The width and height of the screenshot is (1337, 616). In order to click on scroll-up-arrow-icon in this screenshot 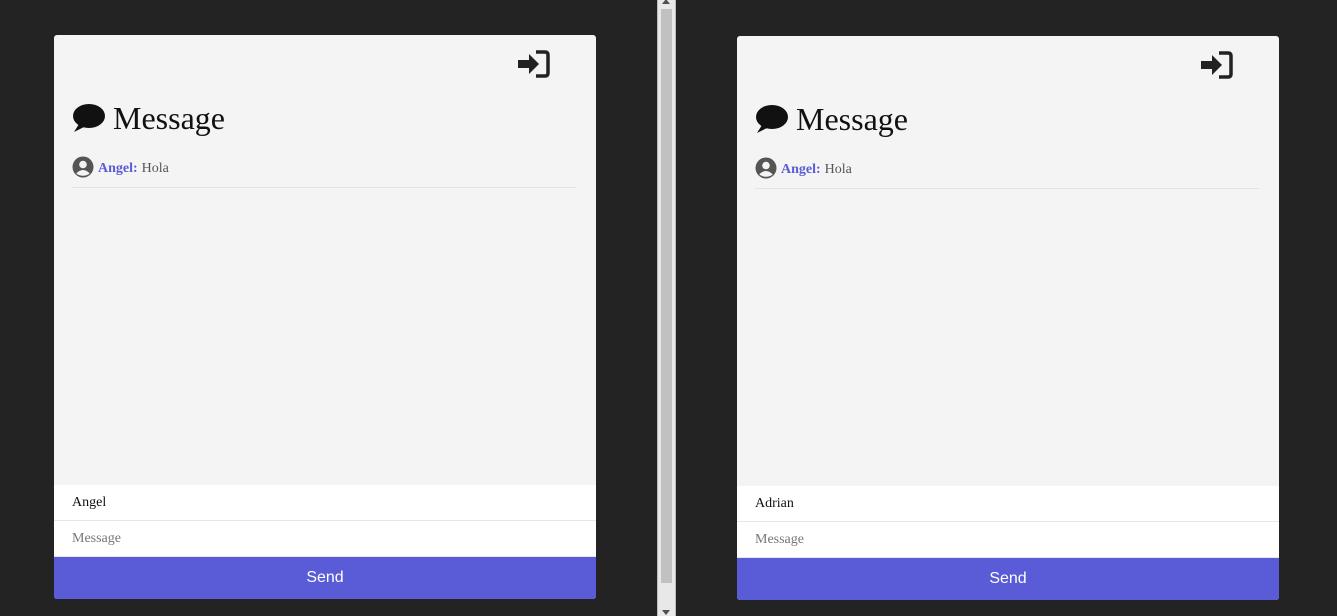, I will do `click(666, 2)`.